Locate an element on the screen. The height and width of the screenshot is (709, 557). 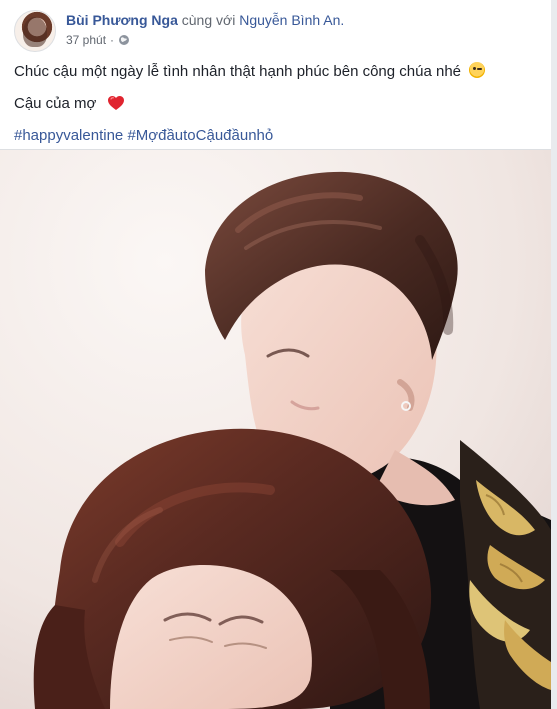
post-text-2: Cậu của mợ is located at coordinates (55, 103).